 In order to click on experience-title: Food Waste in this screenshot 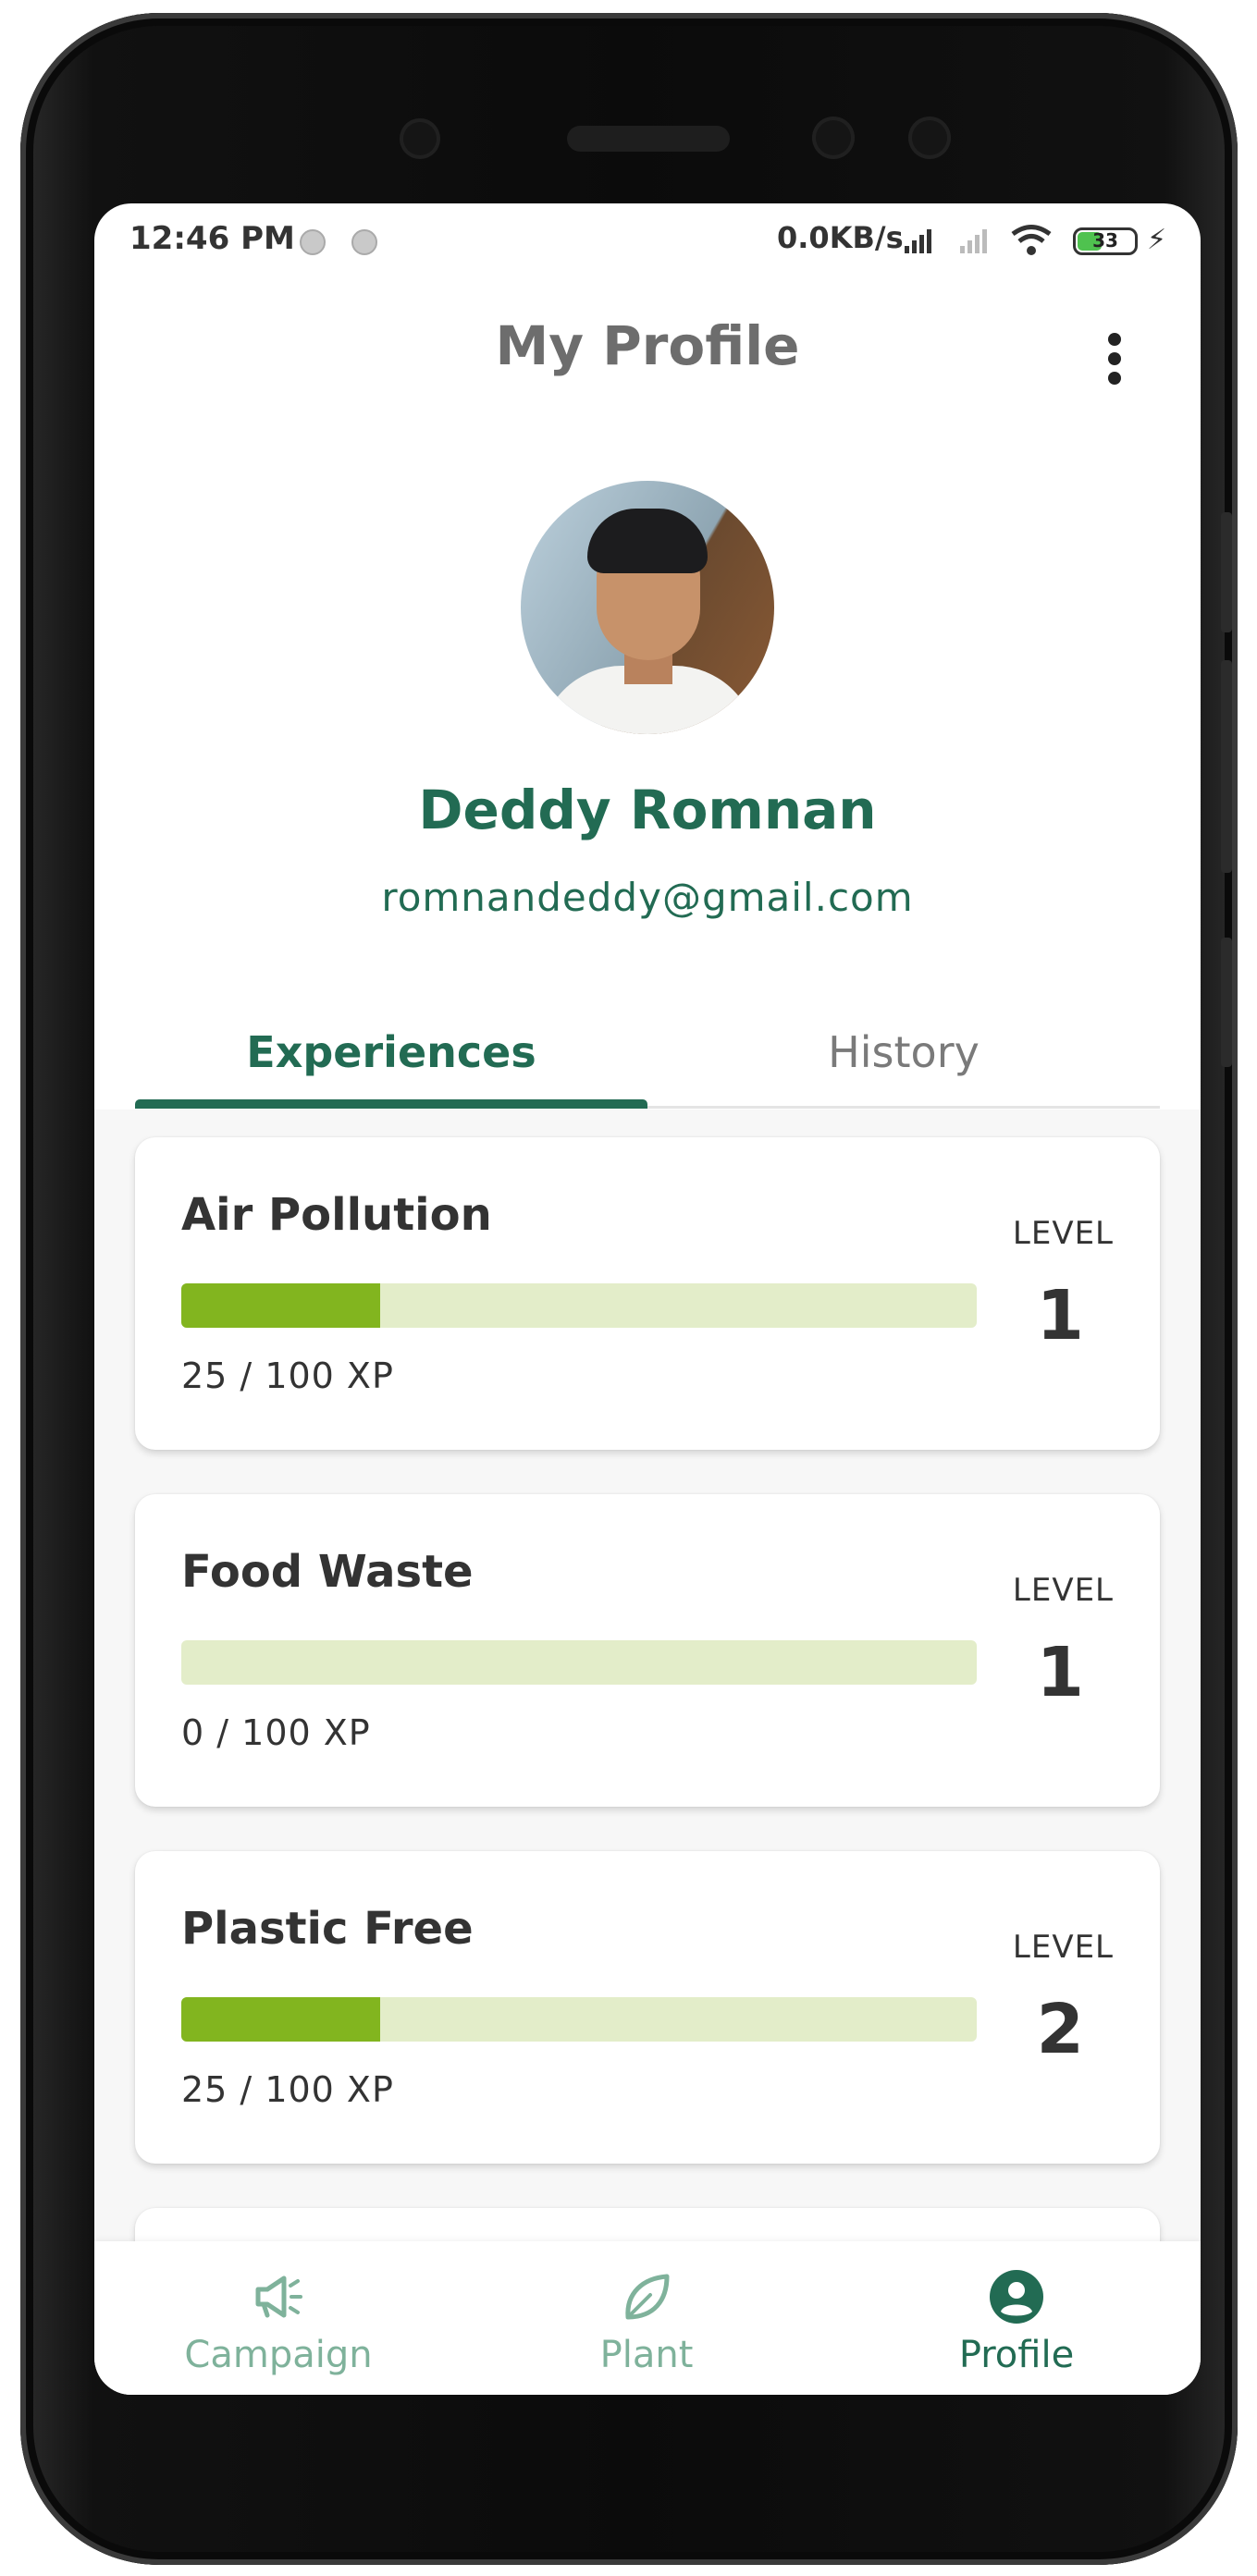, I will do `click(327, 1572)`.